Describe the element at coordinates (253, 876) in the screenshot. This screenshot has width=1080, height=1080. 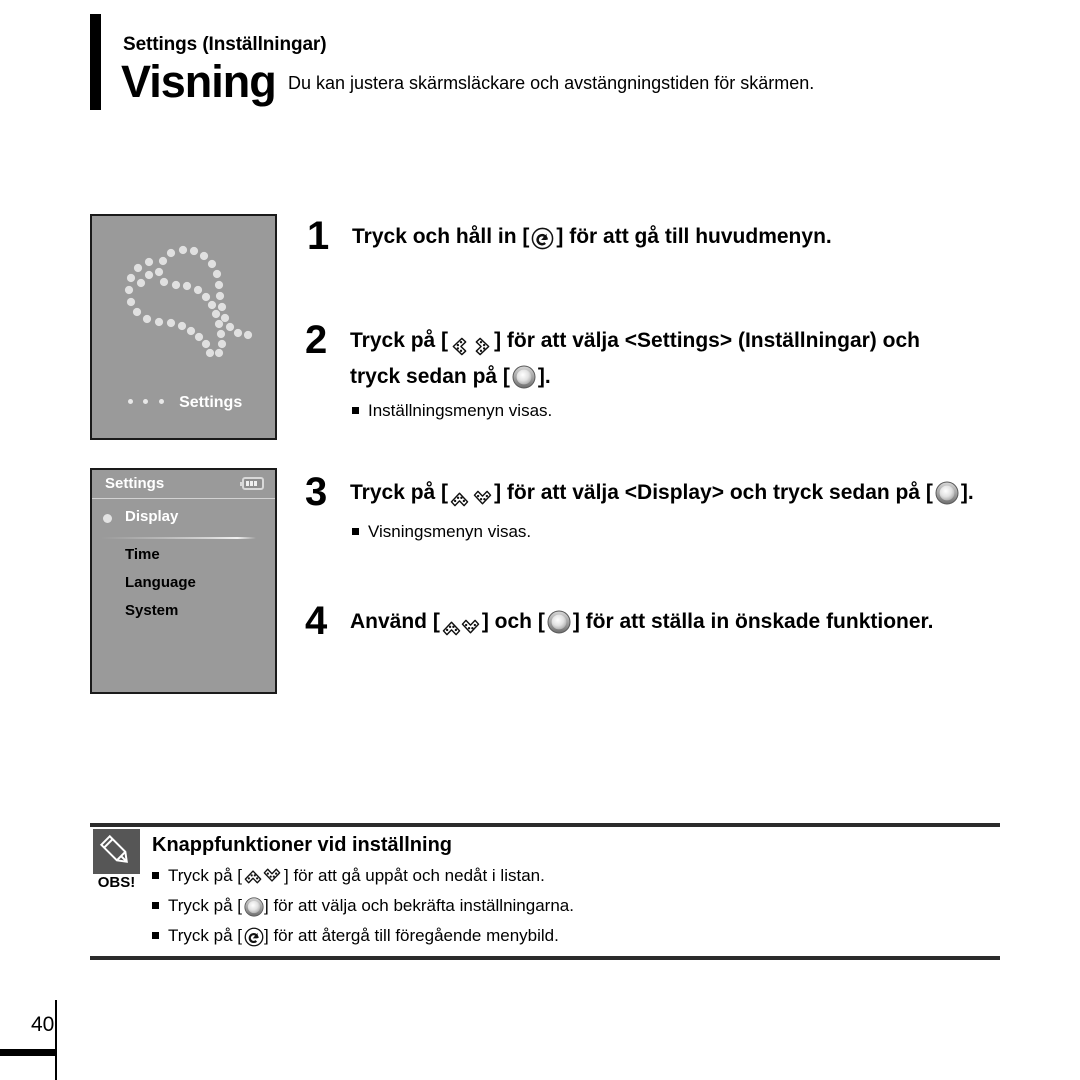
I see `chevron-up-icon` at that location.